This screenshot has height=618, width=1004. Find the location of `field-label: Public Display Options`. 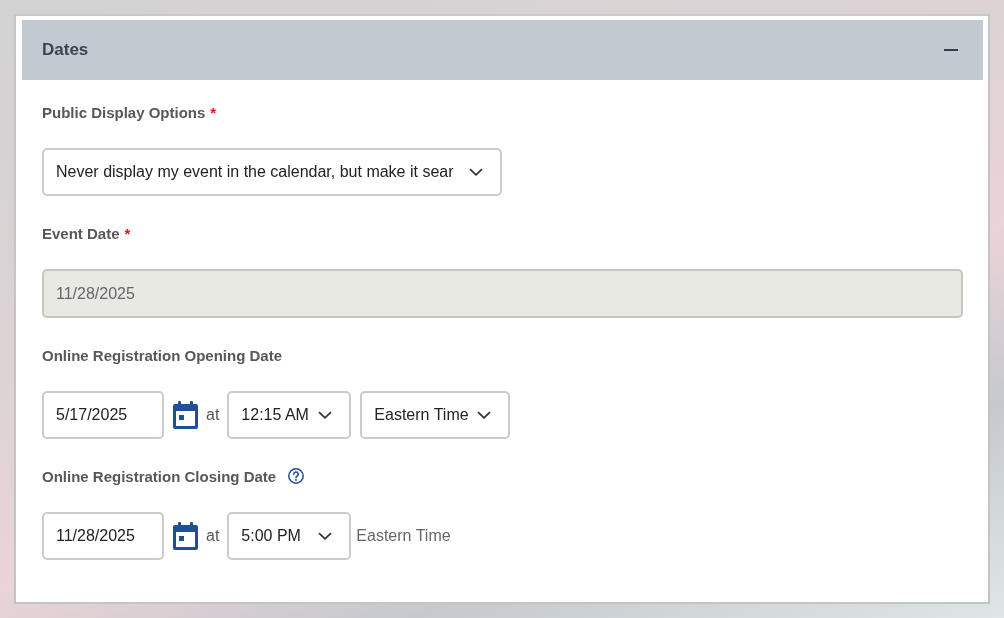

field-label: Public Display Options is located at coordinates (124, 112).